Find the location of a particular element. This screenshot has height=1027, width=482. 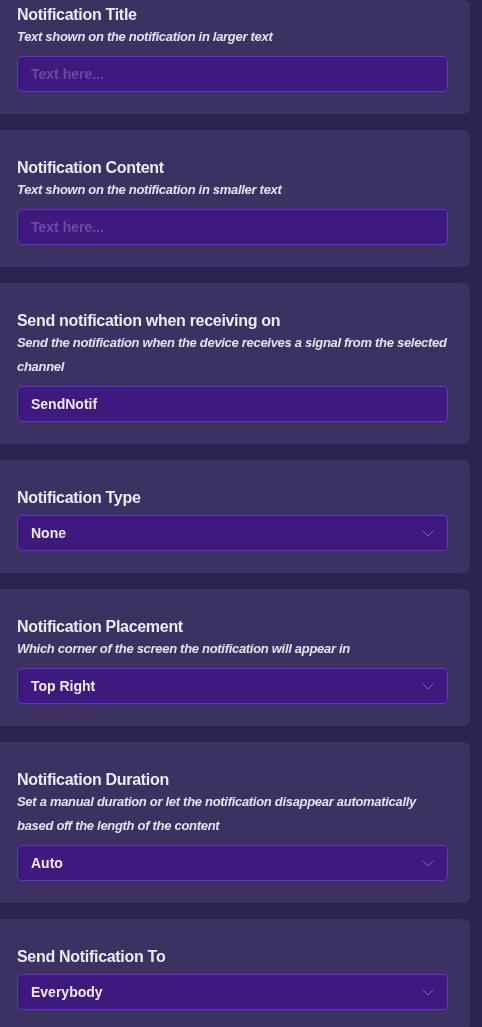

setting-description: Set a manual duration or let the notification disappear automatically based off the length of the content is located at coordinates (217, 814).